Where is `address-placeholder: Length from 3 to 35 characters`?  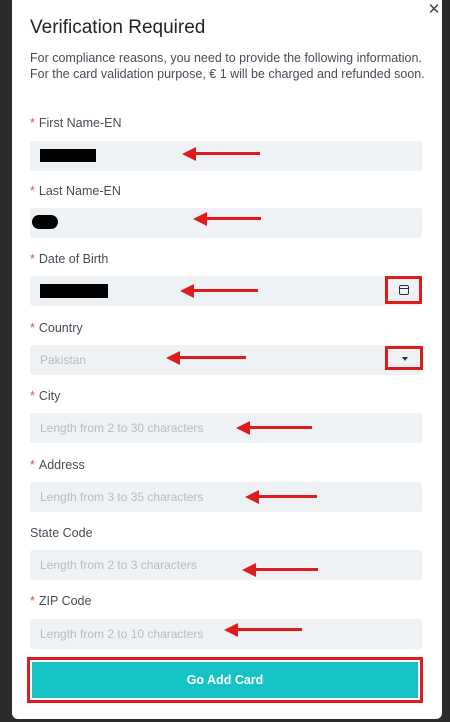 address-placeholder: Length from 3 to 35 characters is located at coordinates (122, 497).